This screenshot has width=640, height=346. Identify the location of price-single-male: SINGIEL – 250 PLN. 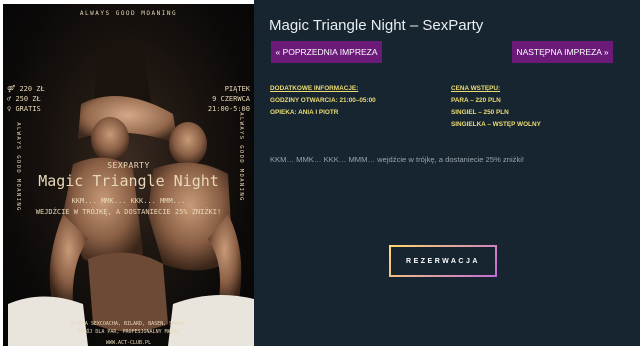
(480, 112).